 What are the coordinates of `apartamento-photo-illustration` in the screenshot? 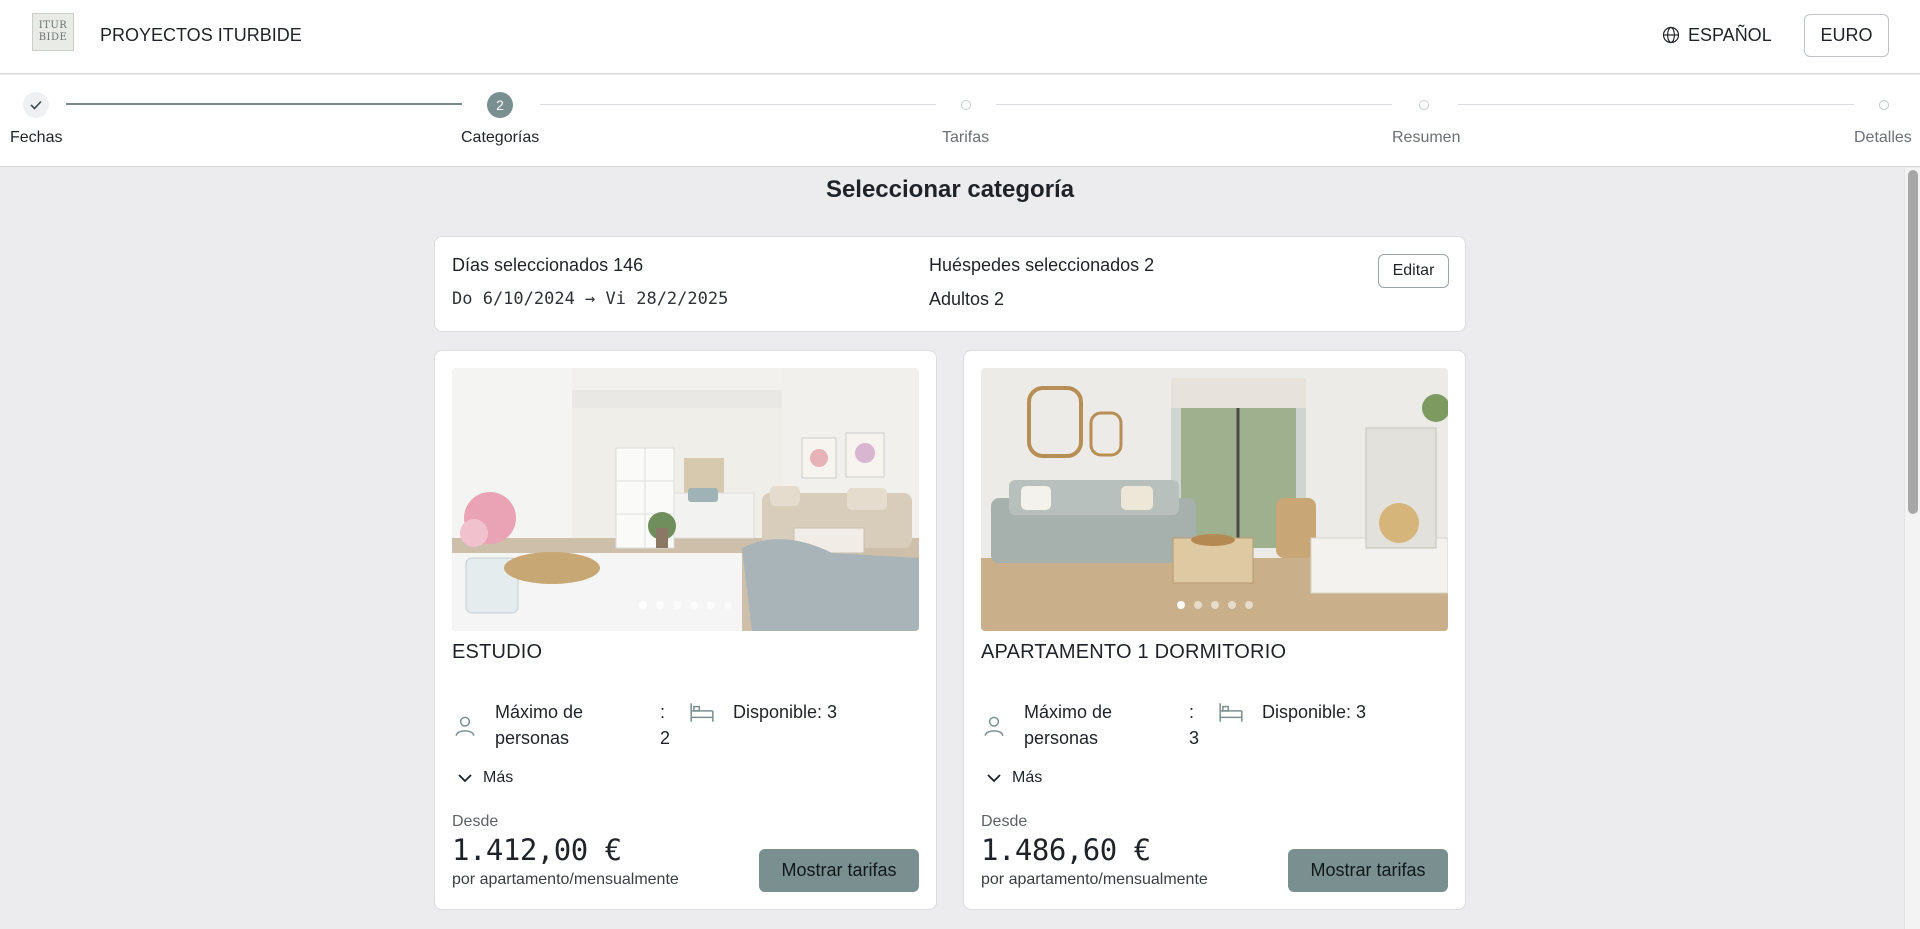 It's located at (1214, 499).